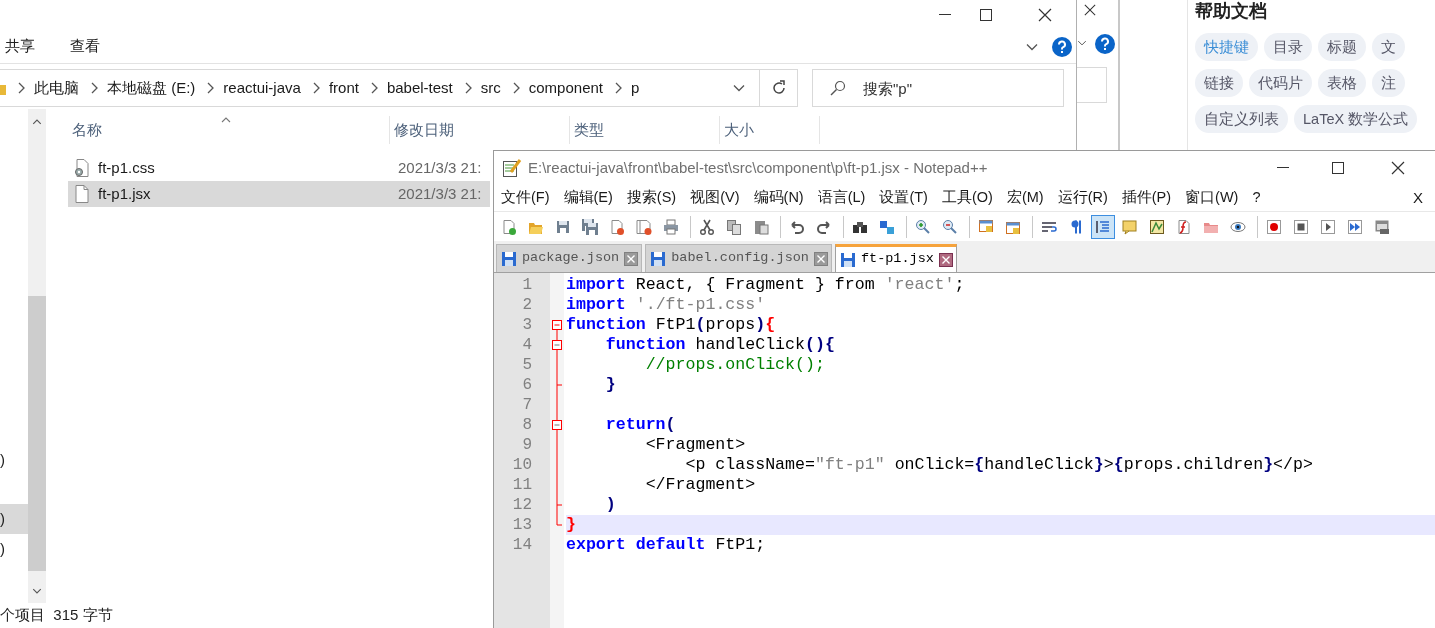  I want to click on breadcrumb-item: reactui-java, so click(262, 88).